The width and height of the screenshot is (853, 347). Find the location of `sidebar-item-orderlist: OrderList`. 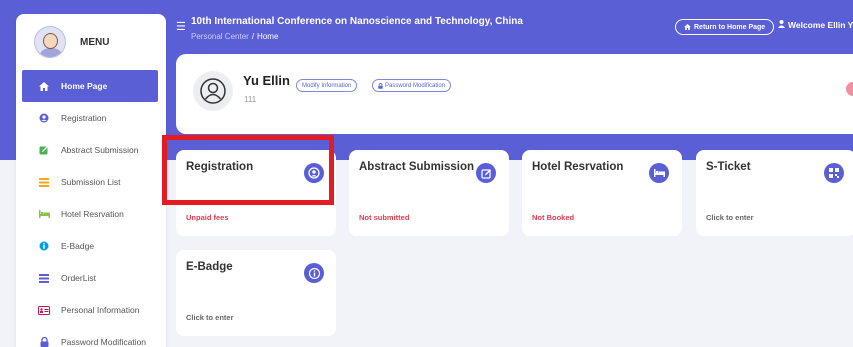

sidebar-item-orderlist: OrderList is located at coordinates (91, 278).